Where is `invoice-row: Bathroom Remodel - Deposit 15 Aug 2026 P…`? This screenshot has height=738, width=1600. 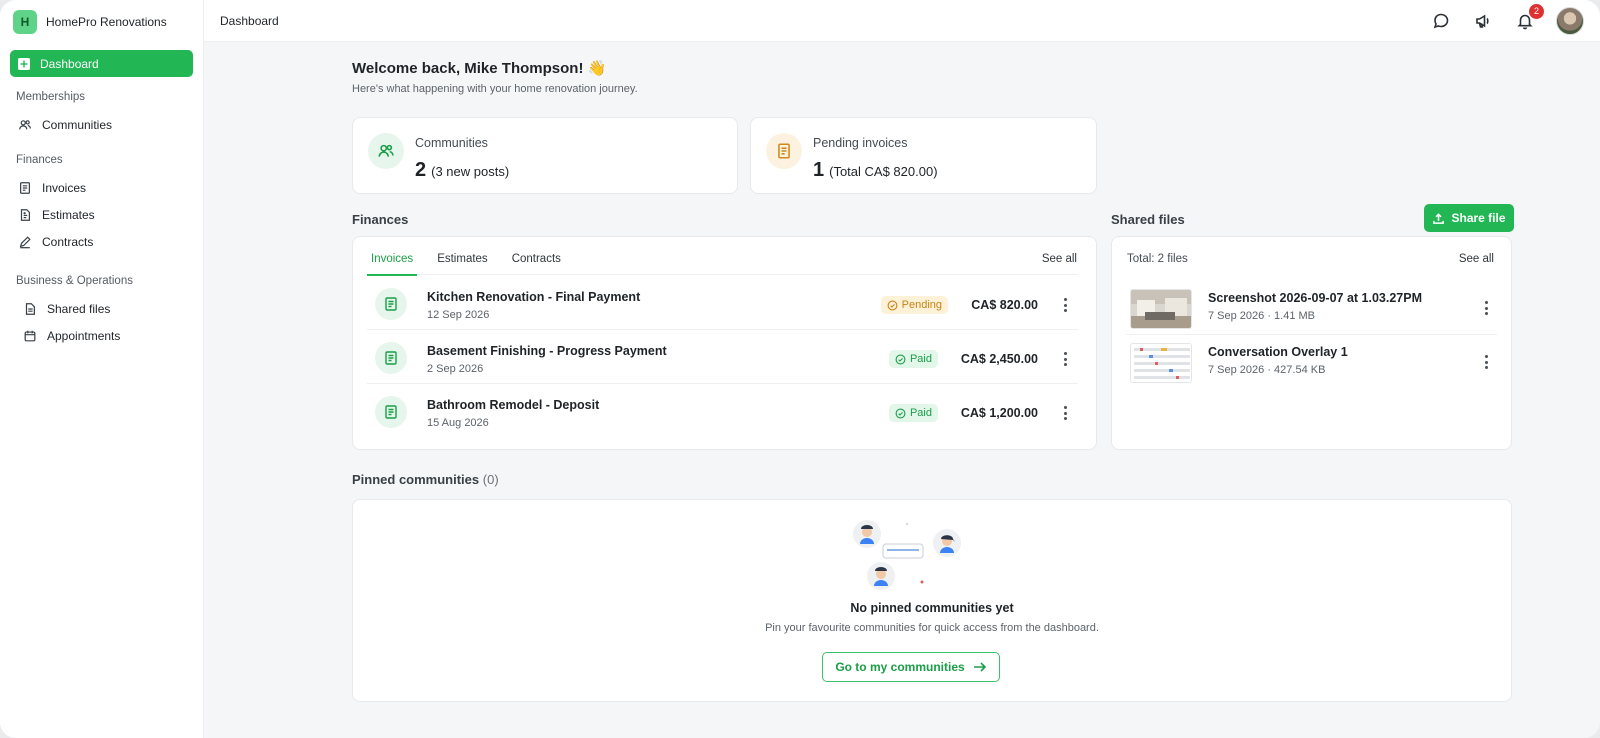 invoice-row: Bathroom Remodel - Deposit 15 Aug 2026 P… is located at coordinates (722, 411).